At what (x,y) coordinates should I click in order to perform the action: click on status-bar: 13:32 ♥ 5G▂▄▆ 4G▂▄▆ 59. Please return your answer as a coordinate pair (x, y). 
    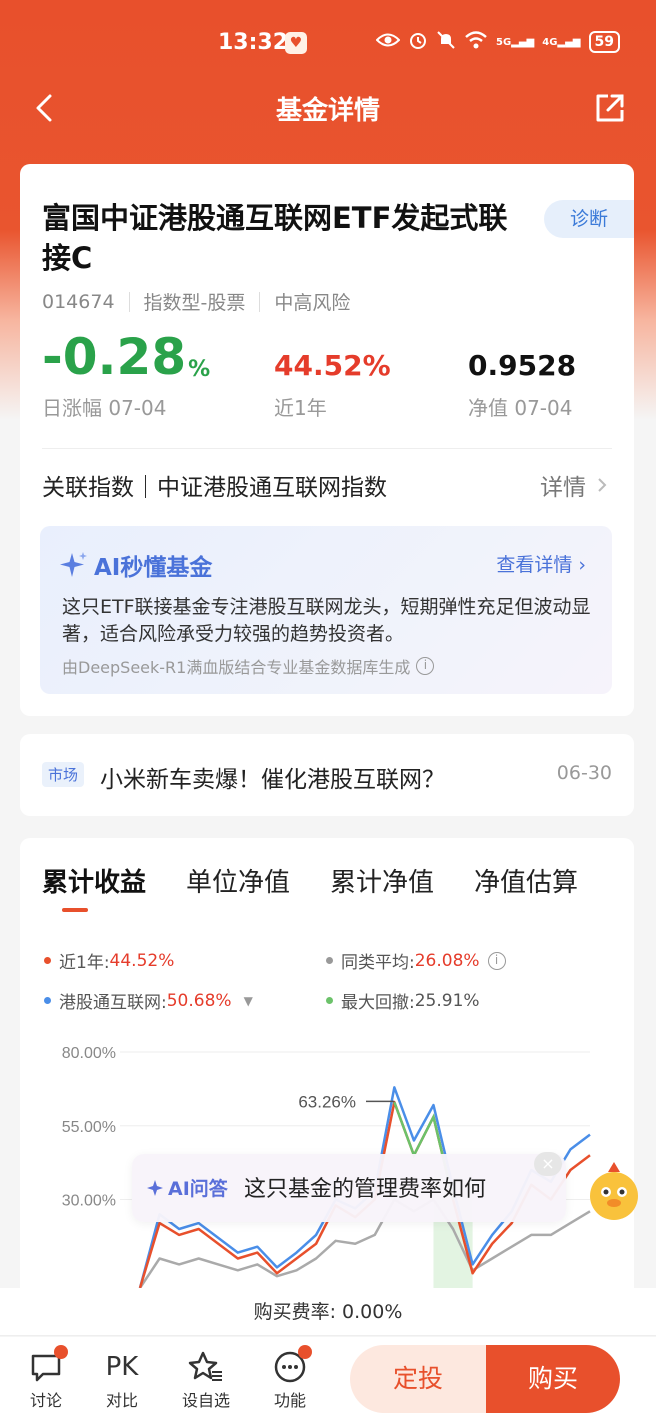
    Looking at the image, I should click on (328, 40).